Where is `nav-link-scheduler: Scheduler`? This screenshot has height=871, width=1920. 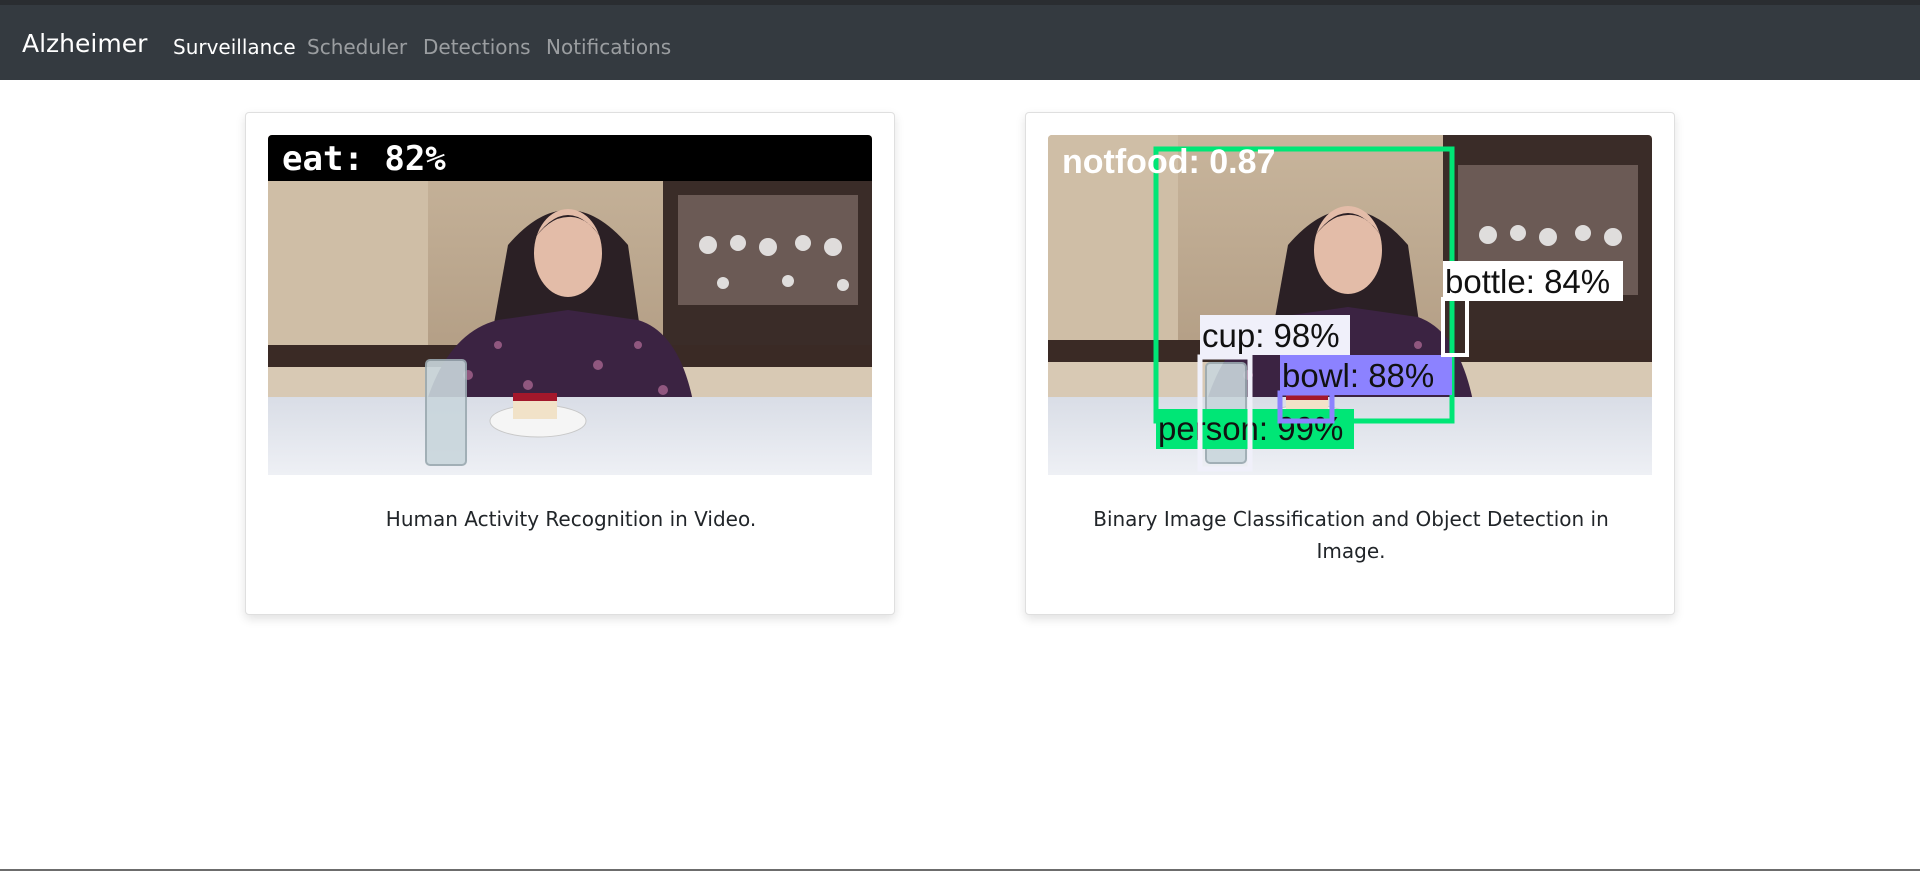
nav-link-scheduler: Scheduler is located at coordinates (357, 47).